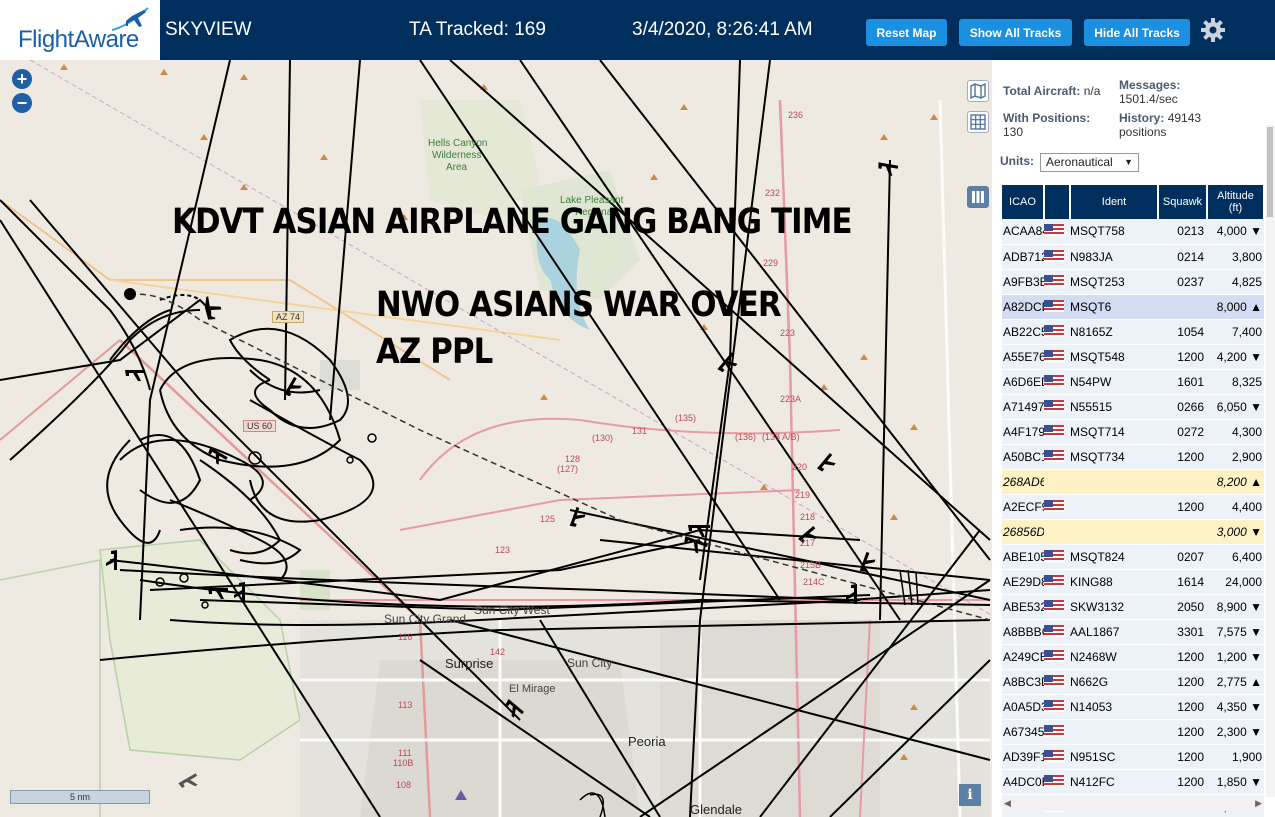 This screenshot has width=1275, height=817. What do you see at coordinates (722, 29) in the screenshot?
I see `clock: 3/4/2020, 8:26:41 AM` at bounding box center [722, 29].